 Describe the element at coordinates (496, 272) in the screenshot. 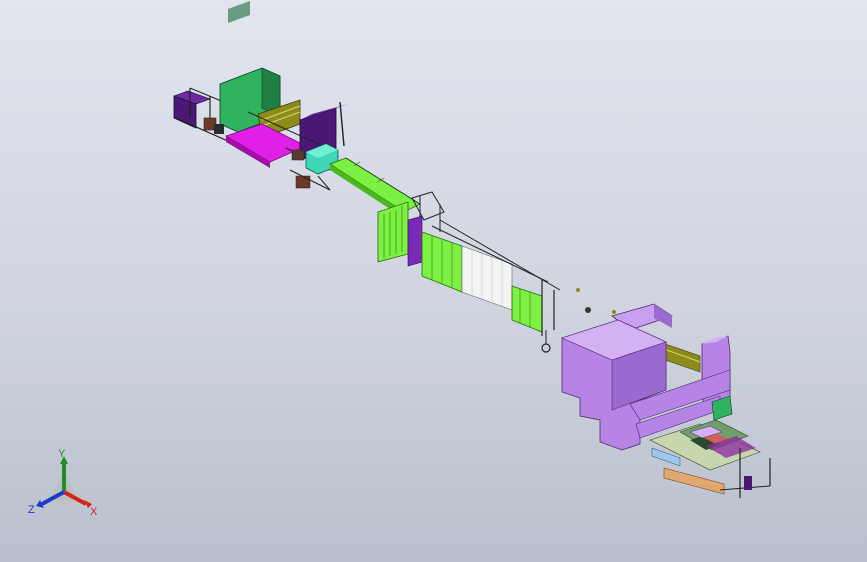

I see `forming-station` at that location.